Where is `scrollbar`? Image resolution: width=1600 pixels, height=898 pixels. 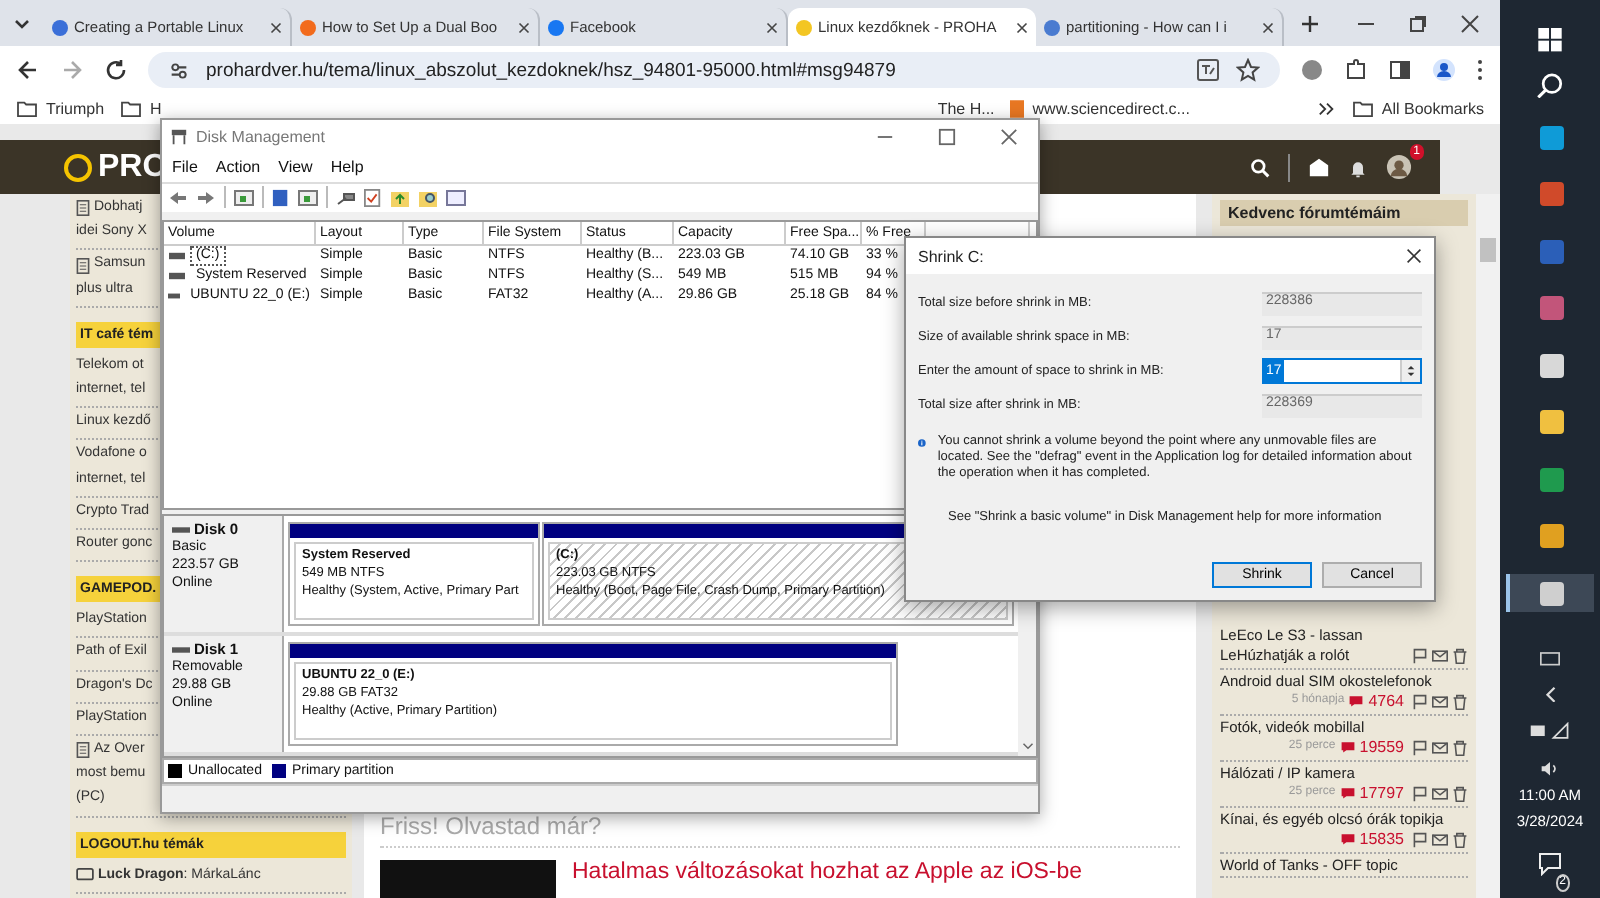 scrollbar is located at coordinates (1488, 546).